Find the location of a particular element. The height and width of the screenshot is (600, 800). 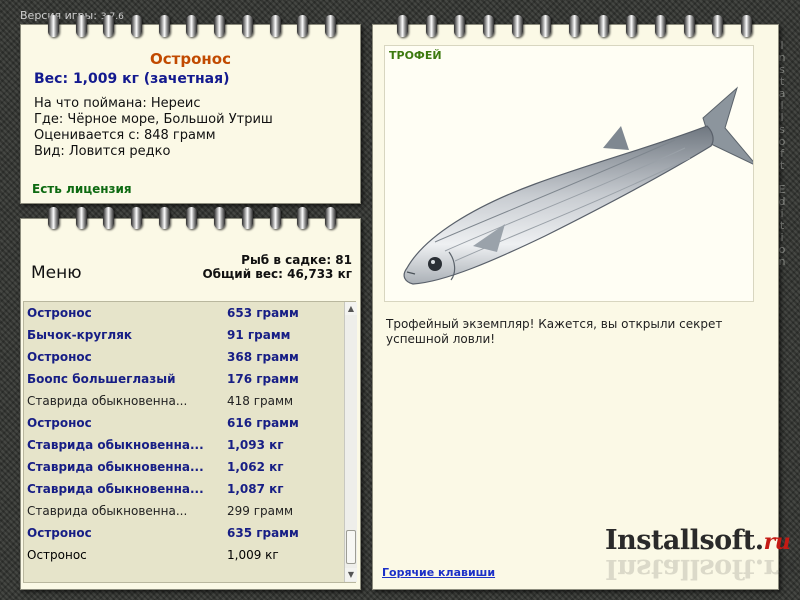

list-item-fish-name: Боопс большеглазый is located at coordinates (101, 379).